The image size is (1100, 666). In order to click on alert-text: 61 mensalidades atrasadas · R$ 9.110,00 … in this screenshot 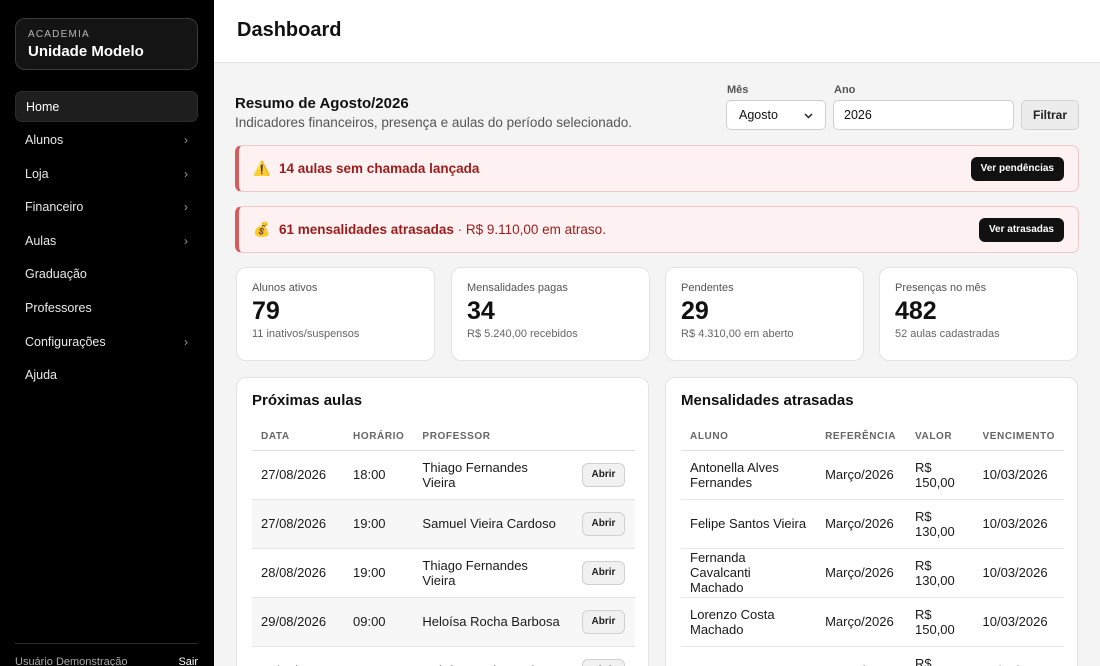, I will do `click(629, 229)`.